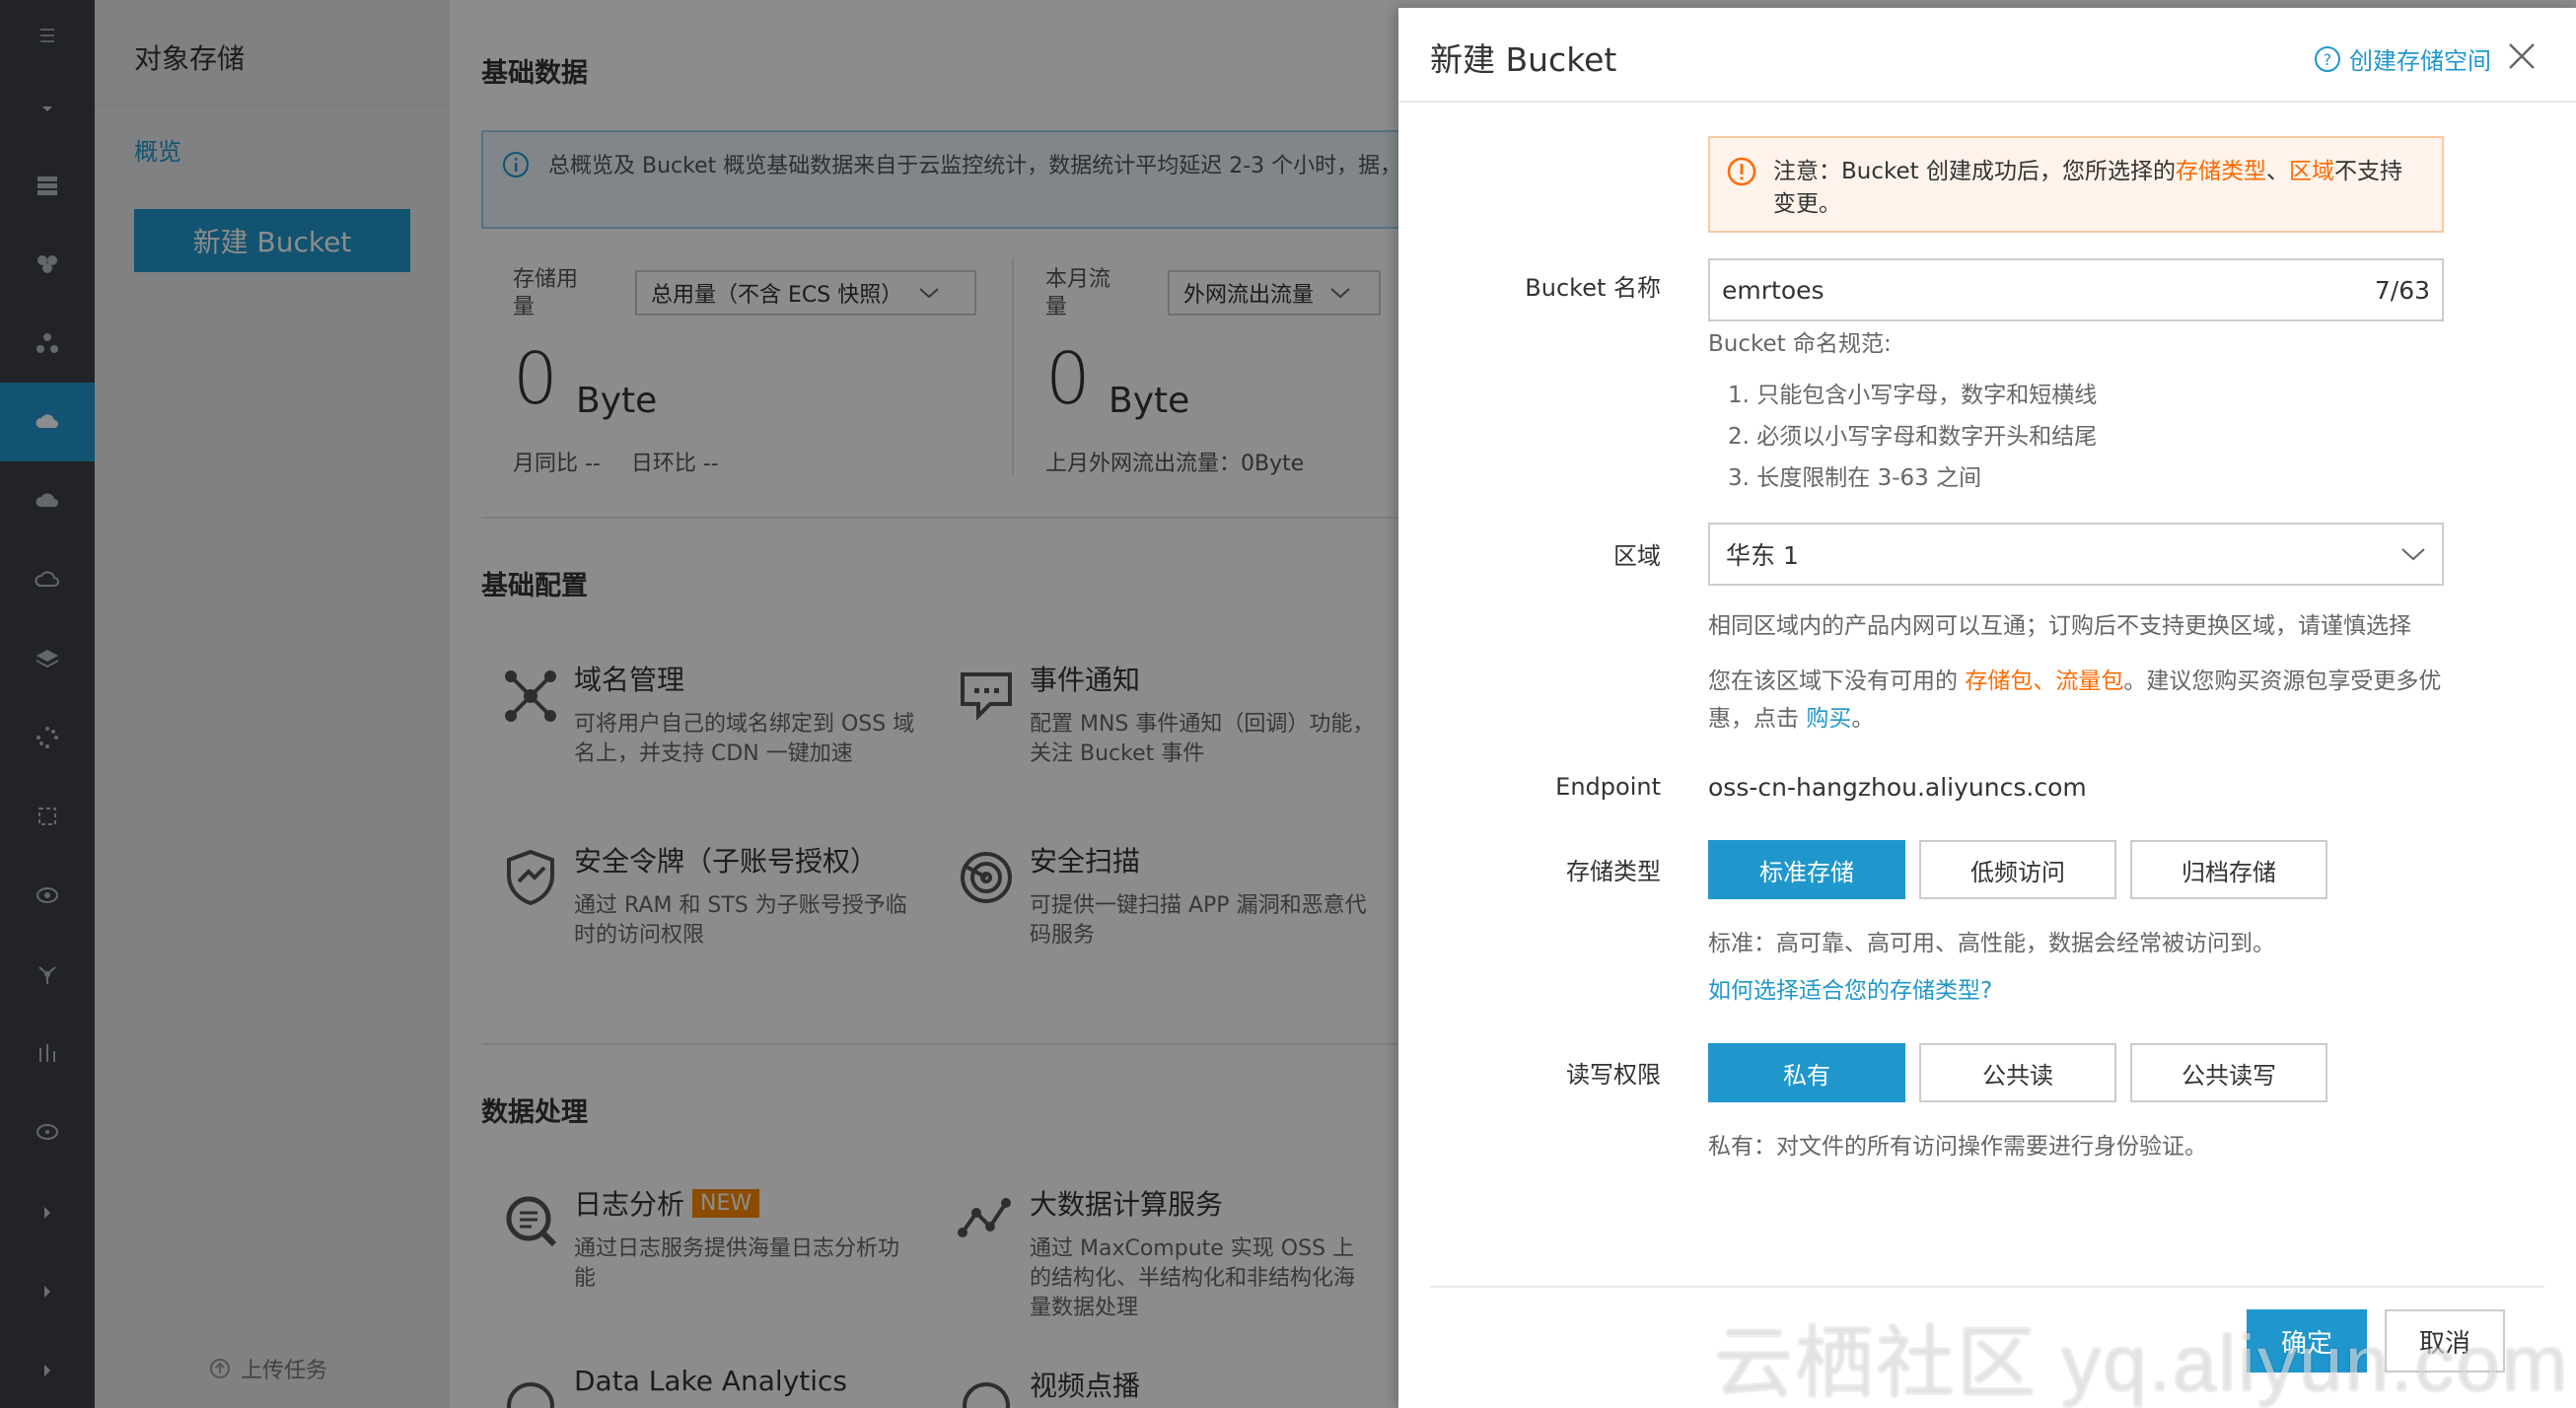 This screenshot has height=1408, width=2576. Describe the element at coordinates (1850, 991) in the screenshot. I see `storage-class-help-link: 如何选择适合您的存储类型?` at that location.